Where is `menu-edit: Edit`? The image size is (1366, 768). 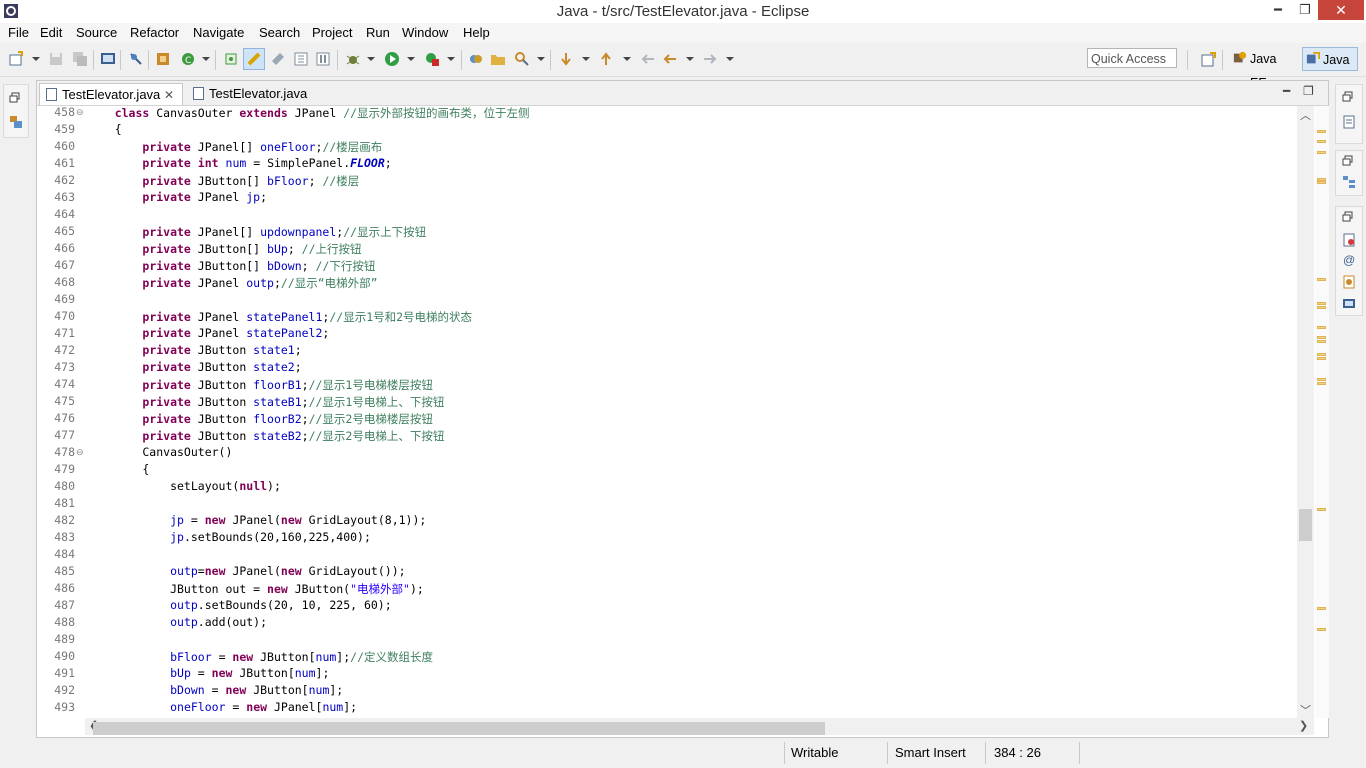 menu-edit: Edit is located at coordinates (51, 32).